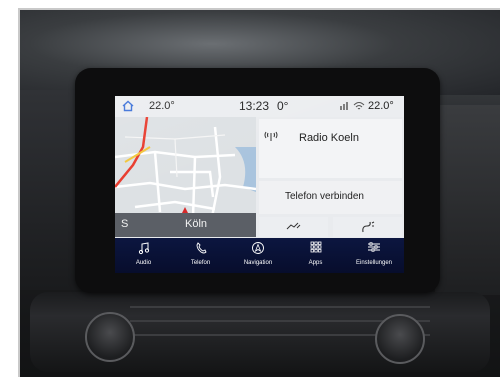 The width and height of the screenshot is (500, 377). Describe the element at coordinates (258, 250) in the screenshot. I see `navigation-icon` at that location.